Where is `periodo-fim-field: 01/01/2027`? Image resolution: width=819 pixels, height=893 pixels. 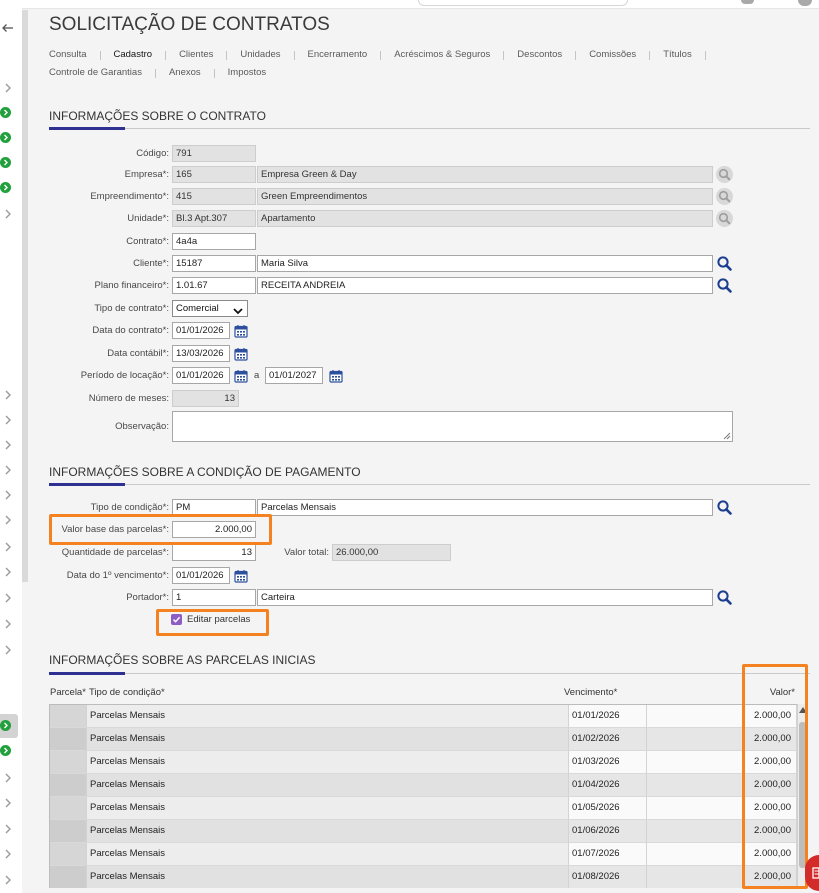
periodo-fim-field: 01/01/2027 is located at coordinates (294, 375).